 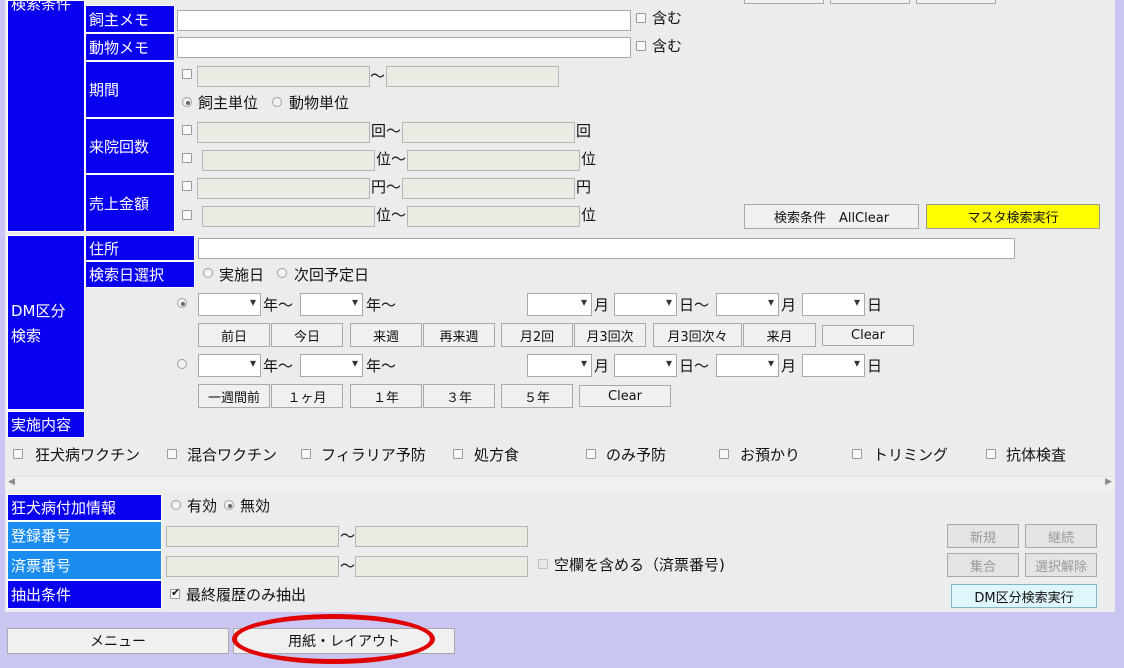 What do you see at coordinates (283, 188) in the screenshot?
I see `sales-from-input` at bounding box center [283, 188].